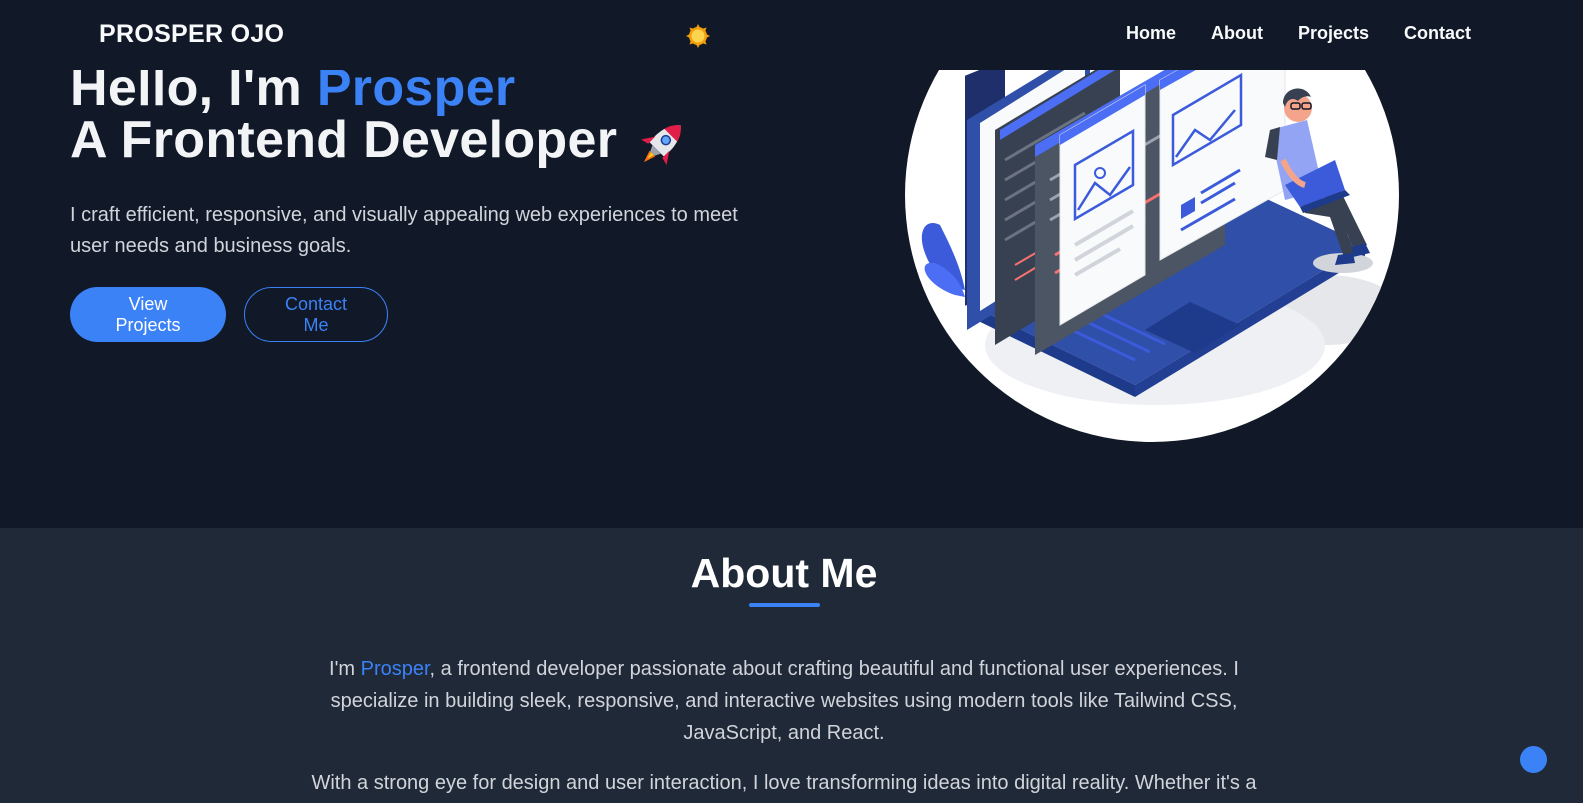 The width and height of the screenshot is (1583, 803). What do you see at coordinates (698, 36) in the screenshot?
I see `sun-icon` at bounding box center [698, 36].